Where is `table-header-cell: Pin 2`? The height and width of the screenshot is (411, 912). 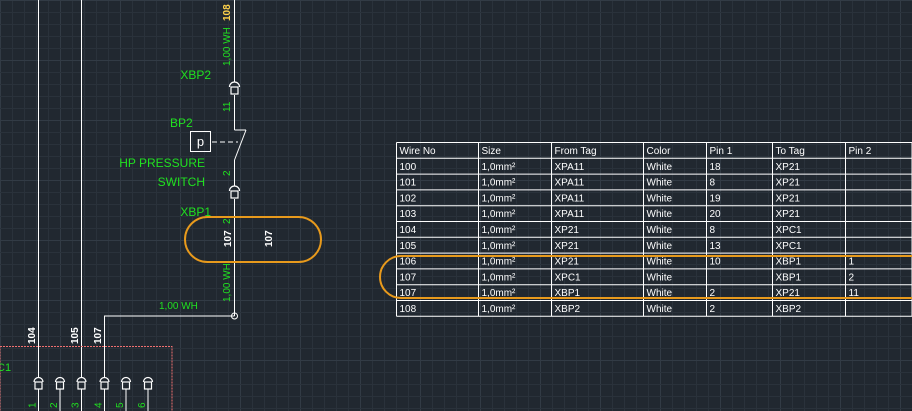
table-header-cell: Pin 2 is located at coordinates (860, 151).